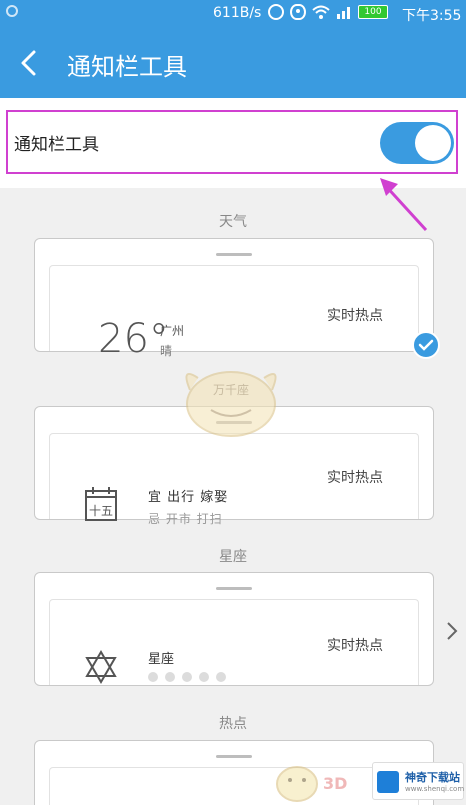  I want to click on mascot-text: 万千座, so click(231, 389).